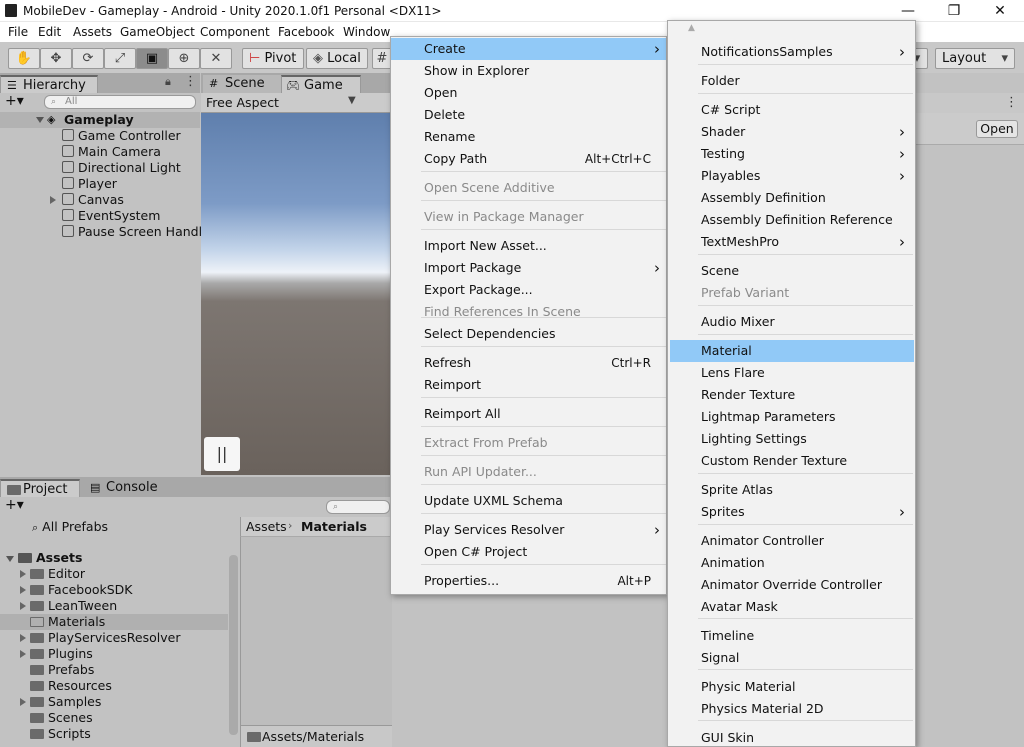 This screenshot has width=1024, height=747. Describe the element at coordinates (791, 563) in the screenshot. I see `create-submenu-item: Animation` at that location.